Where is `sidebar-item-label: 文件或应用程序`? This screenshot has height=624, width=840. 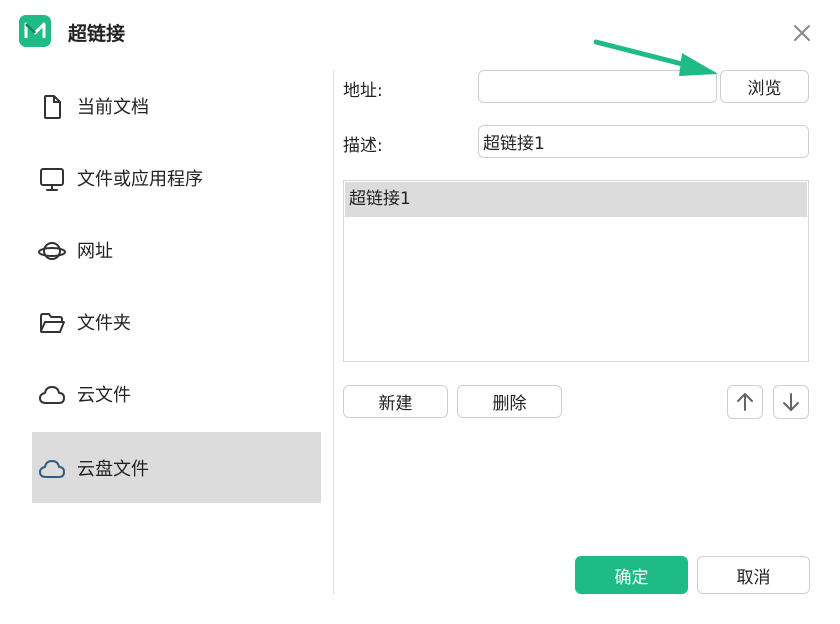
sidebar-item-label: 文件或应用程序 is located at coordinates (140, 179).